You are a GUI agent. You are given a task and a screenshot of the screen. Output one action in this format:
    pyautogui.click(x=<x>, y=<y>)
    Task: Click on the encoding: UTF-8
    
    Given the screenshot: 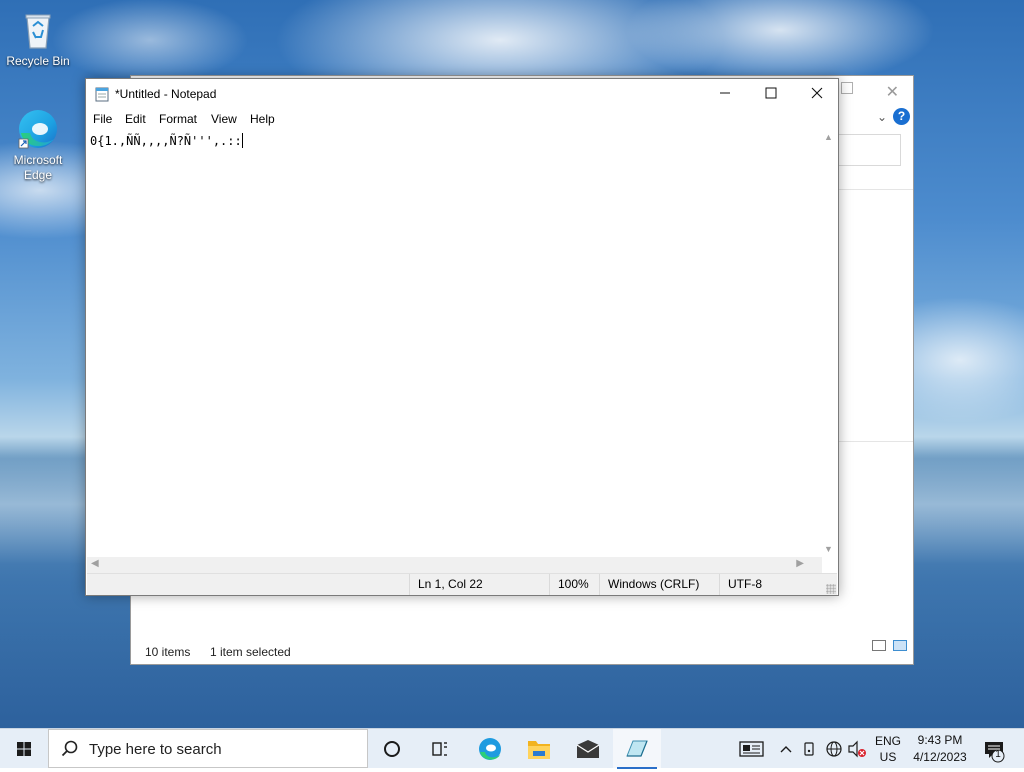 What is the action you would take?
    pyautogui.click(x=771, y=584)
    